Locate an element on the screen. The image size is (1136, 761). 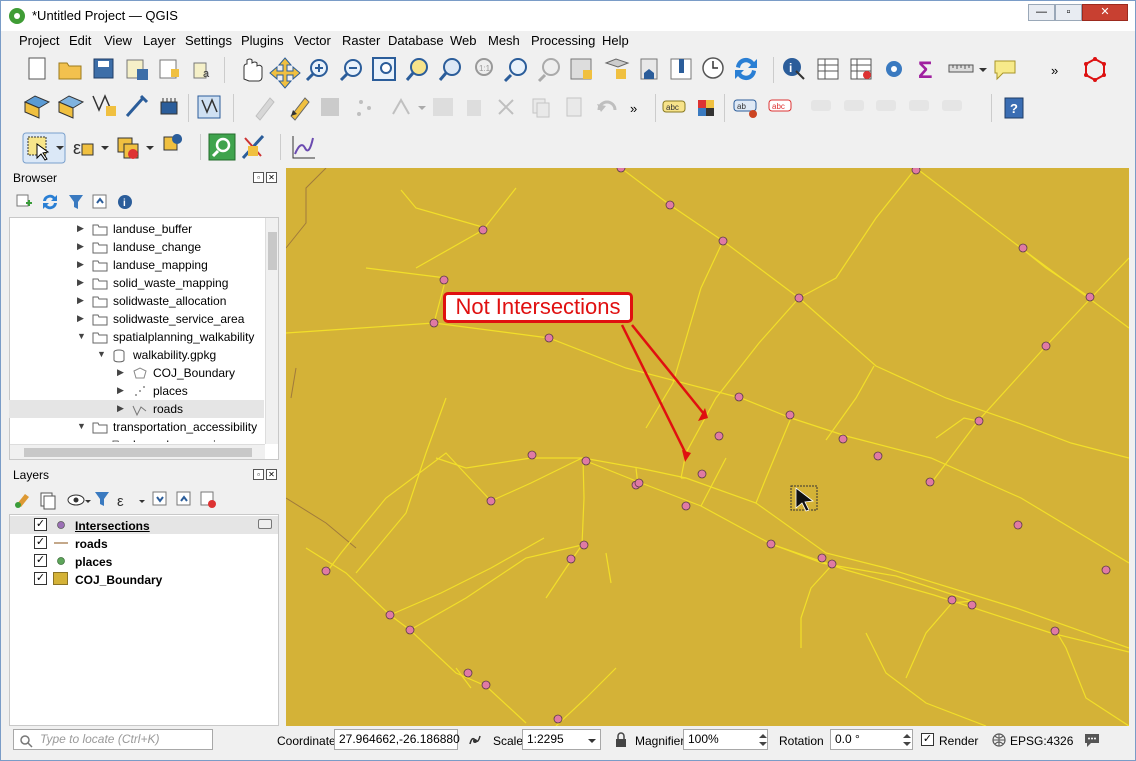
geopackage-icon is located at coordinates (120, 356).